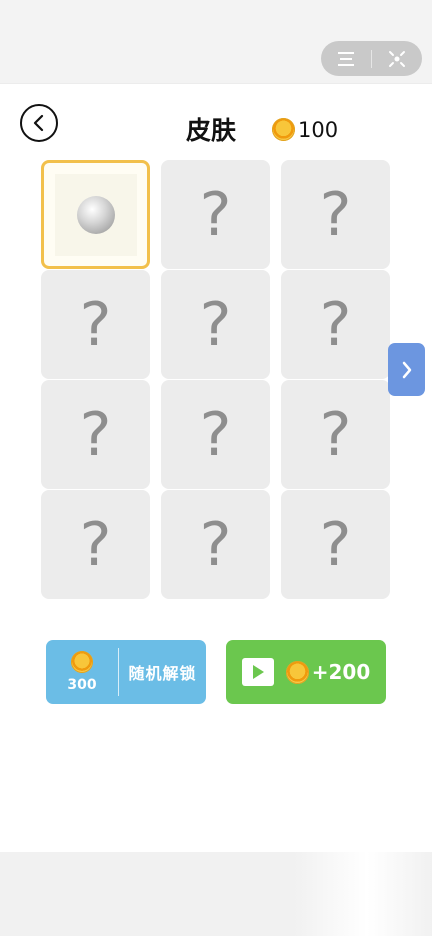  What do you see at coordinates (211, 130) in the screenshot?
I see `page-title: 皮肤` at bounding box center [211, 130].